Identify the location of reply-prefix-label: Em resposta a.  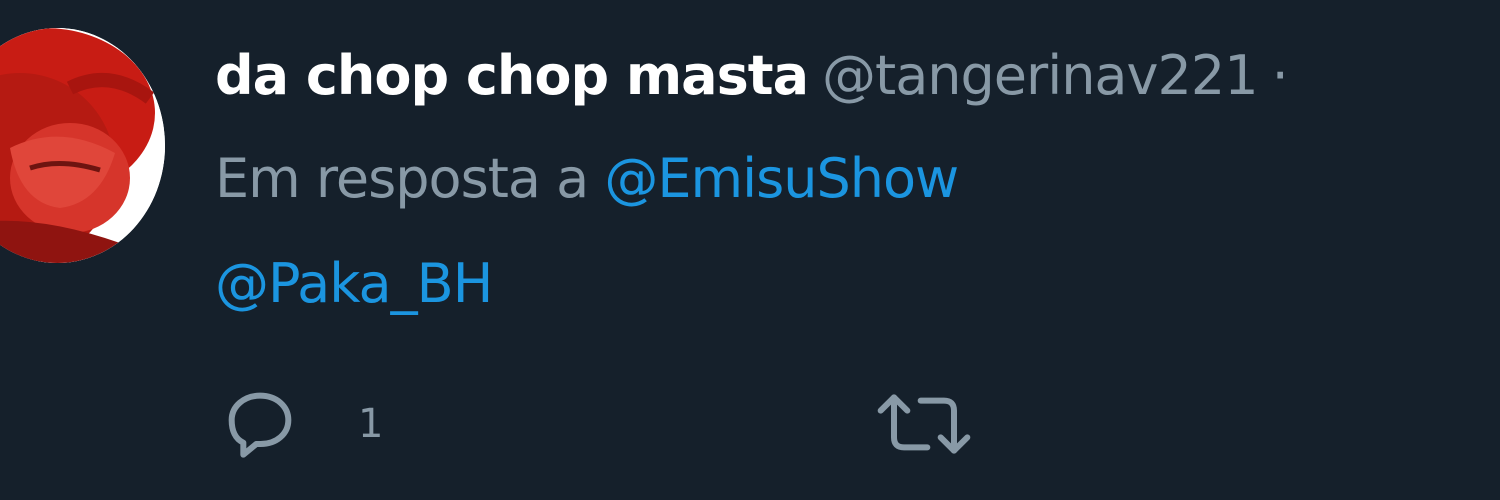
(402, 178).